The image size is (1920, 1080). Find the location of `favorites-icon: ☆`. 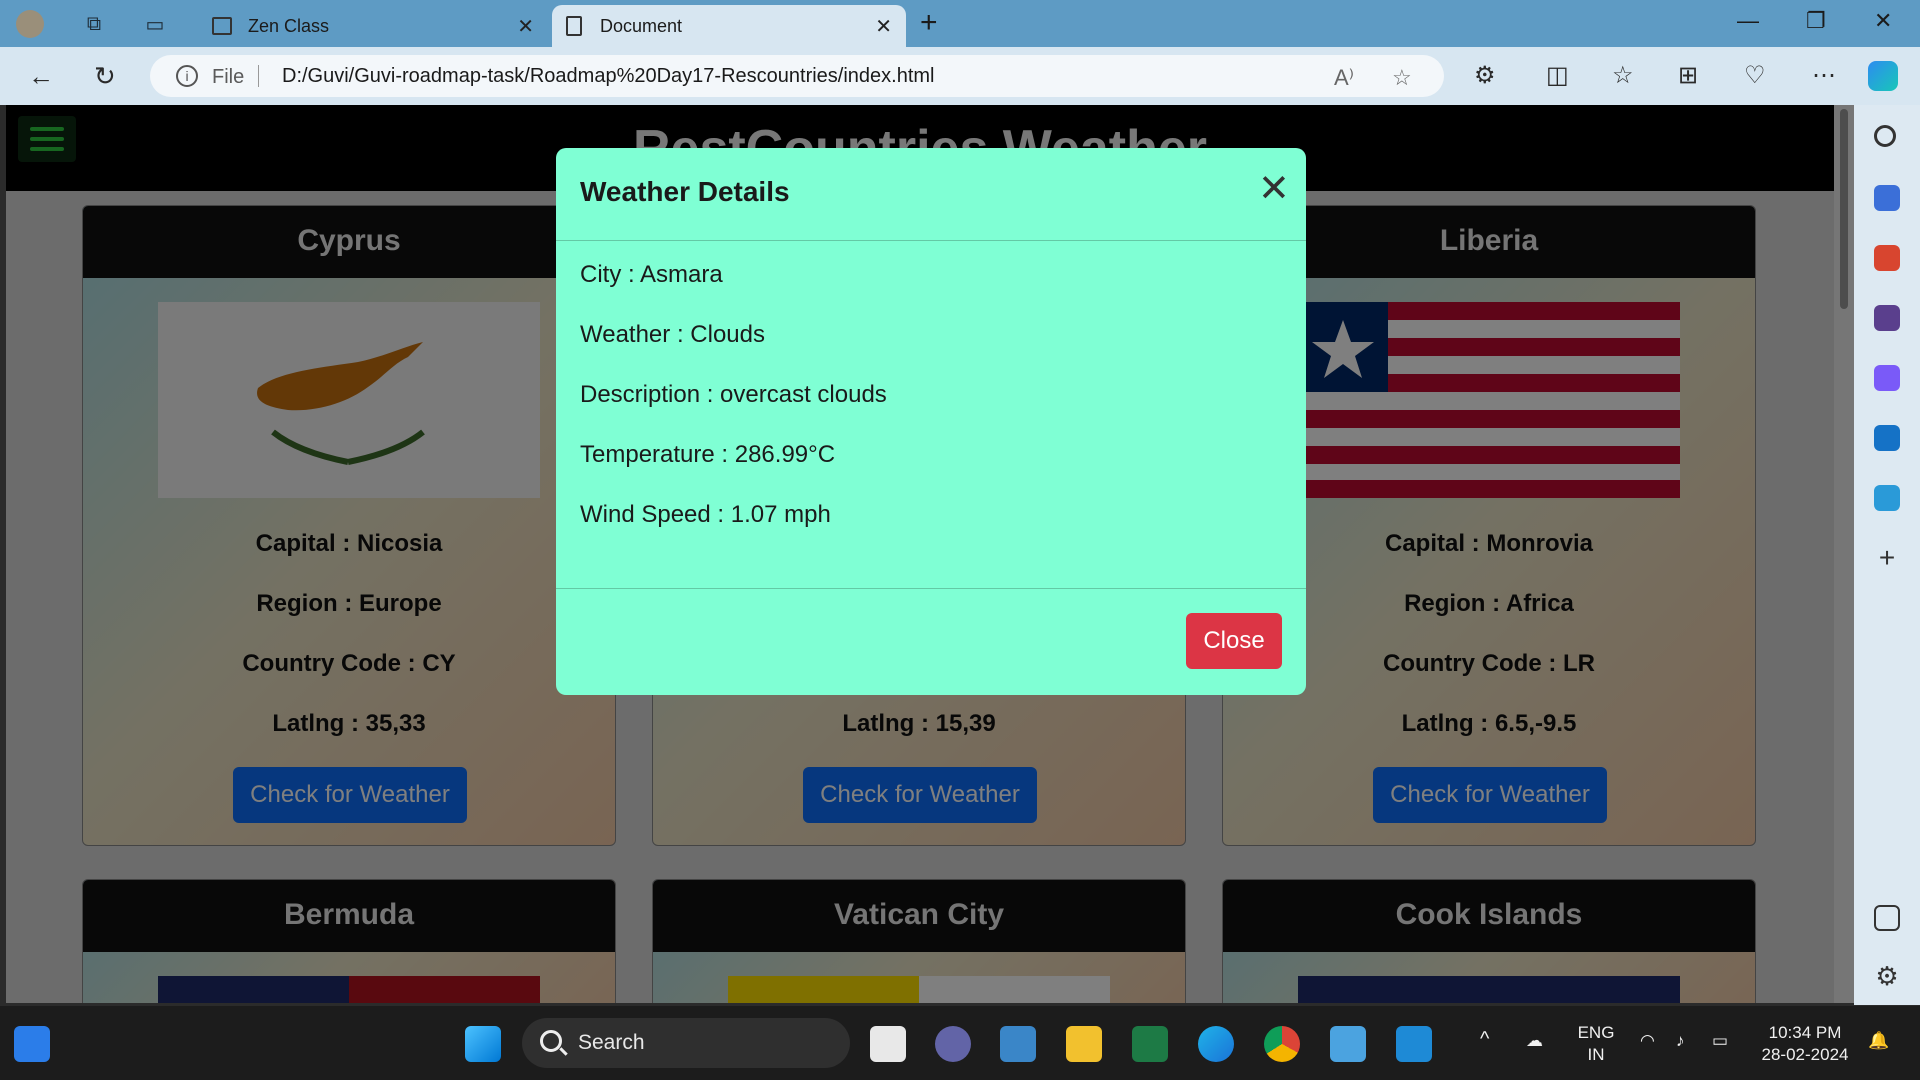

favorites-icon: ☆ is located at coordinates (1623, 75).